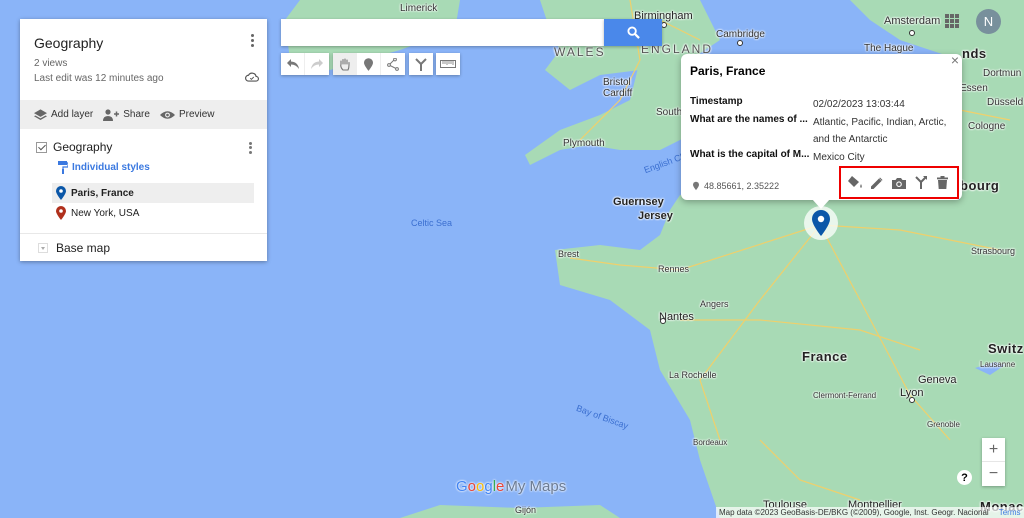 The height and width of the screenshot is (518, 1024). I want to click on feature-item-new-york: New York, USA, so click(153, 213).